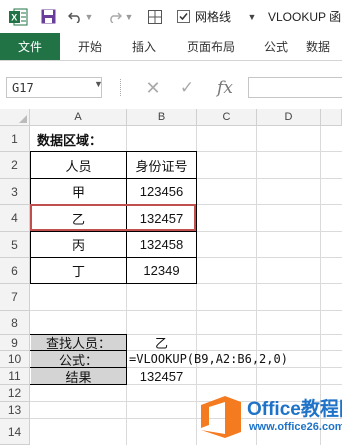  Describe the element at coordinates (225, 88) in the screenshot. I see `insert-function-icon: fx` at that location.